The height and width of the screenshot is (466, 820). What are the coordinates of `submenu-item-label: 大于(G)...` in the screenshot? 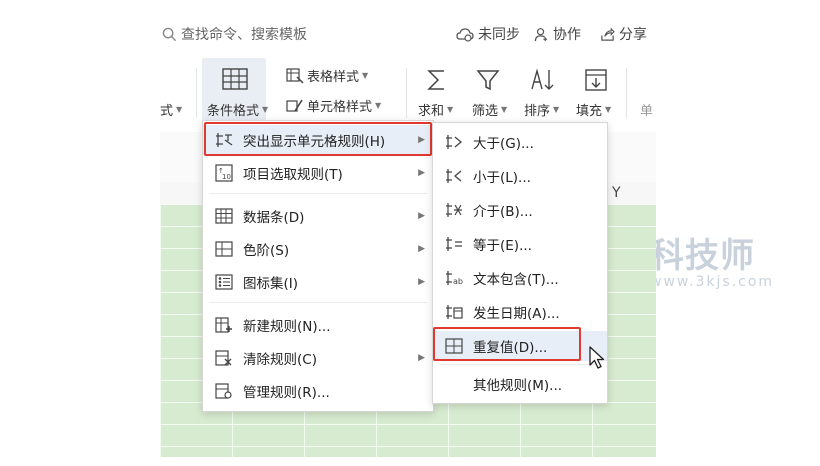 It's located at (503, 144).